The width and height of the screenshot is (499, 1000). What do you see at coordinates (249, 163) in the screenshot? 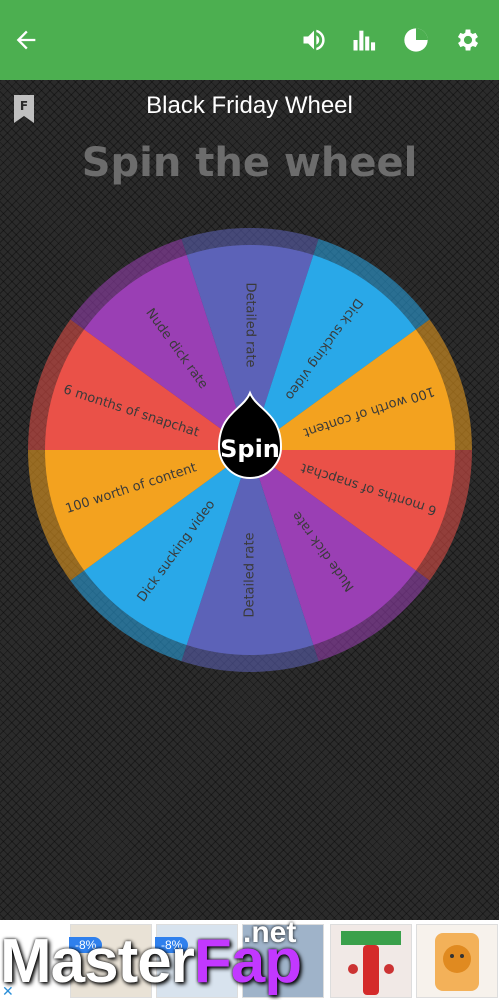
I see `page-subtitle: Spin the wheel` at bounding box center [249, 163].